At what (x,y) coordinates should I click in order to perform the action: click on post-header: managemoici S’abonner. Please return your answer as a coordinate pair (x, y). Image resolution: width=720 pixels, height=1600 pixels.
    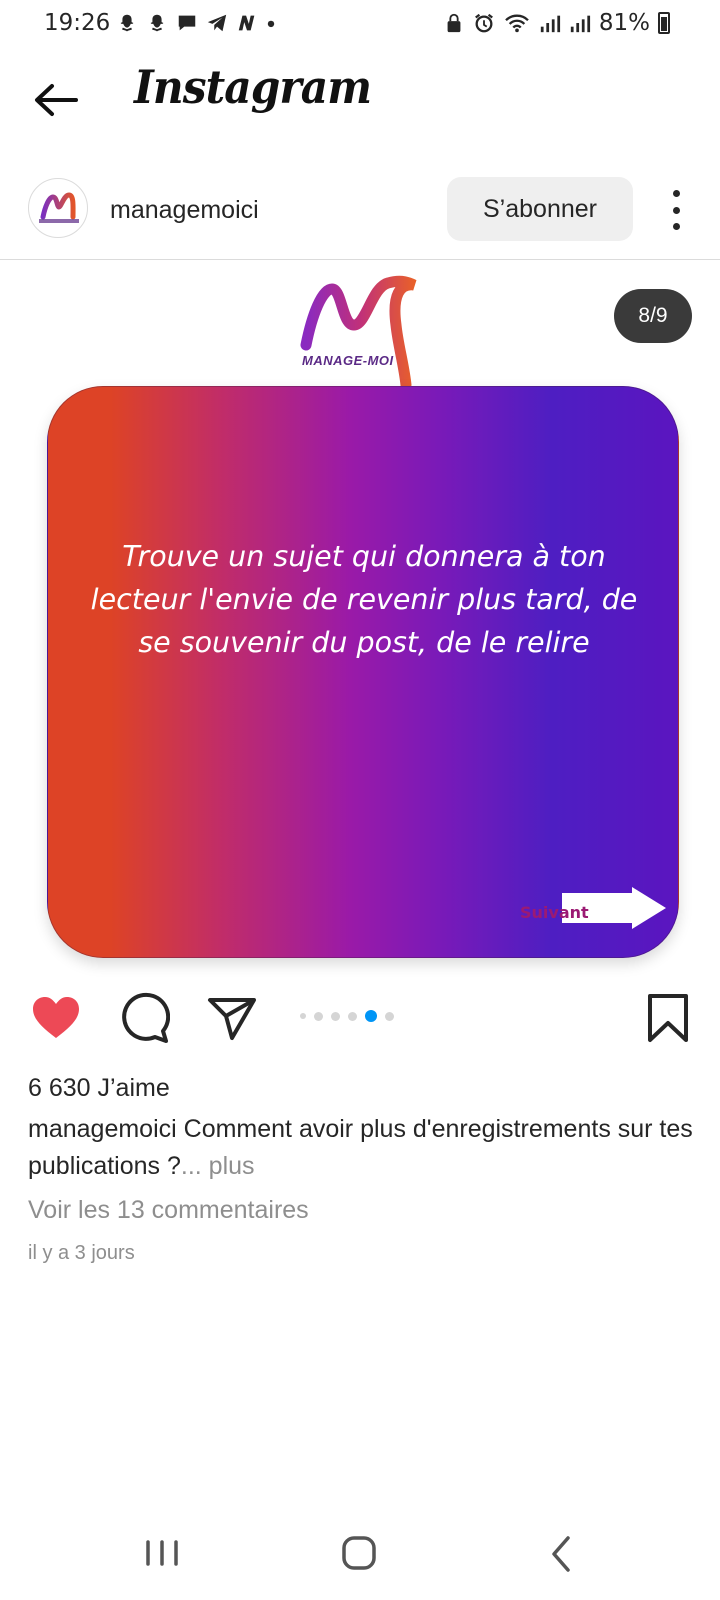
    Looking at the image, I should click on (360, 214).